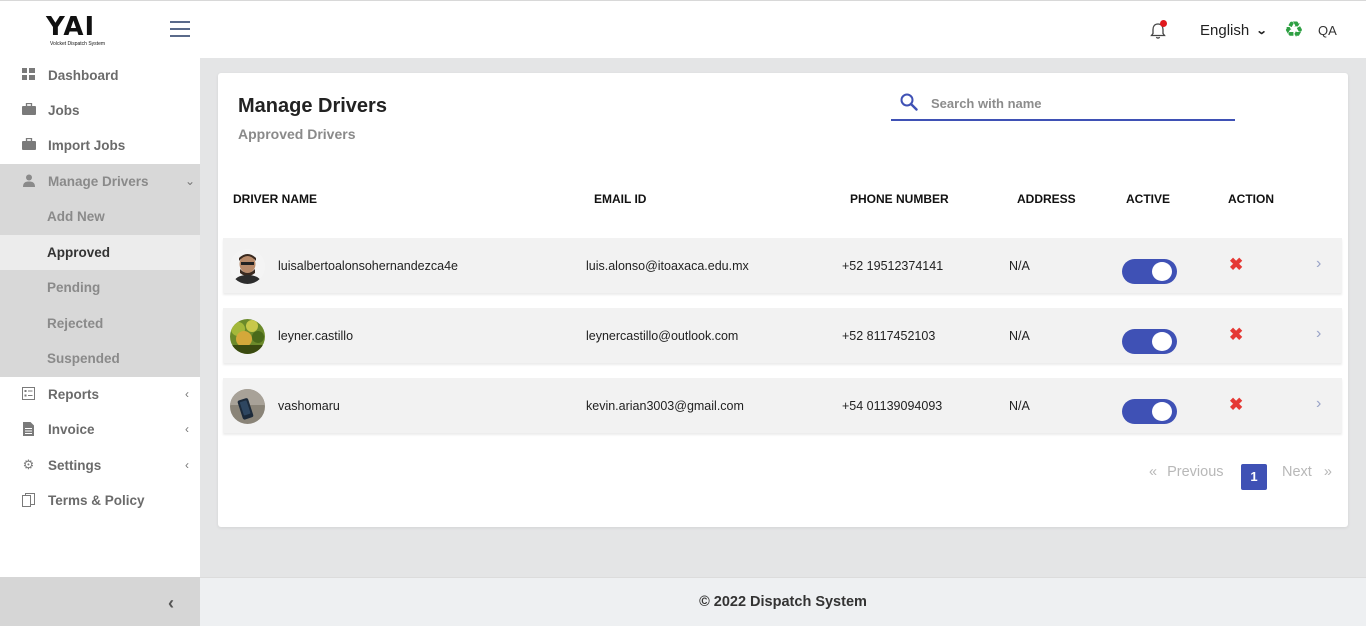  I want to click on next-label: Next, so click(1297, 472).